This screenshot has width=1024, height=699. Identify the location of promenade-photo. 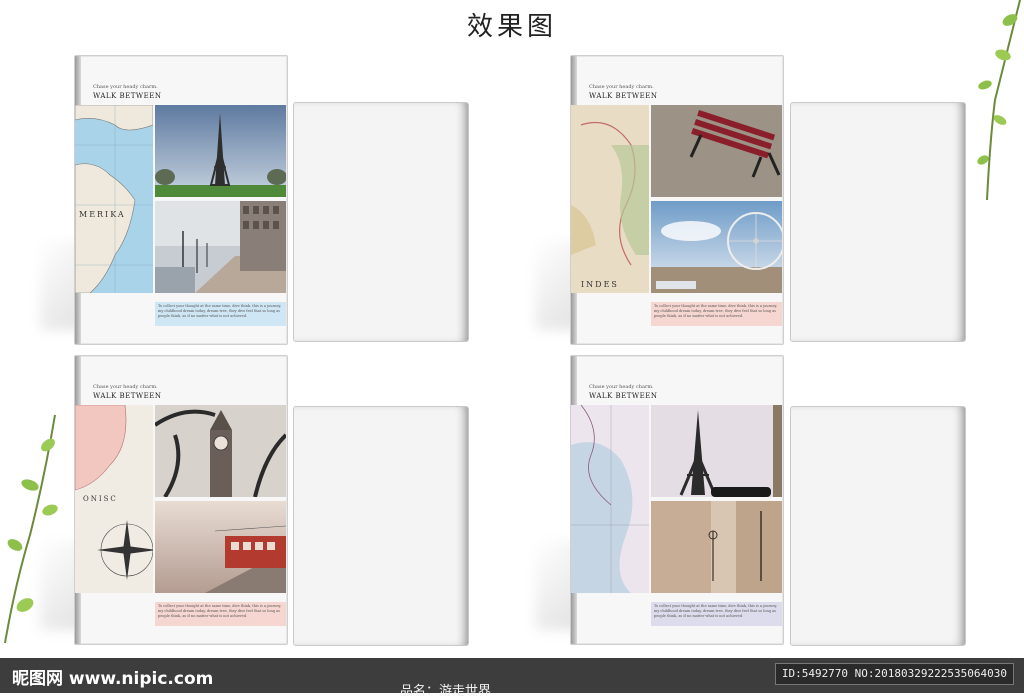
(220, 247).